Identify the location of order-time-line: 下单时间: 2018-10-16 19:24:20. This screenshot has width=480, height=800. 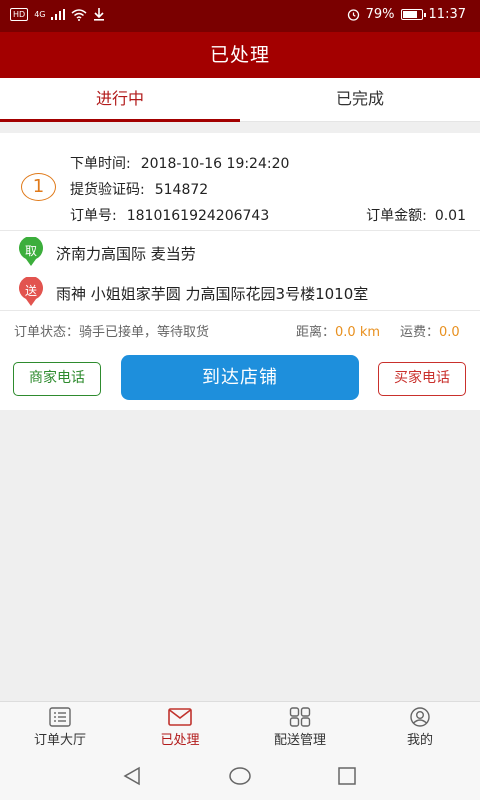
(179, 163).